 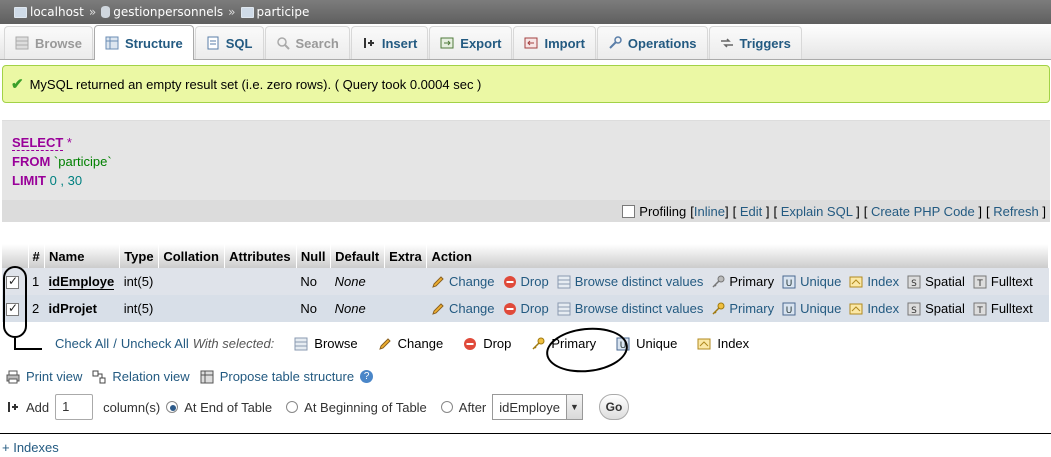 I want to click on go-button: Go, so click(x=613, y=407).